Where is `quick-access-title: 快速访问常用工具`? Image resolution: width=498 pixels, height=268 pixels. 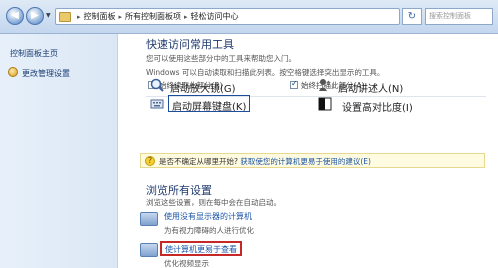
quick-access-title: 快速访问常用工具 is located at coordinates (190, 44).